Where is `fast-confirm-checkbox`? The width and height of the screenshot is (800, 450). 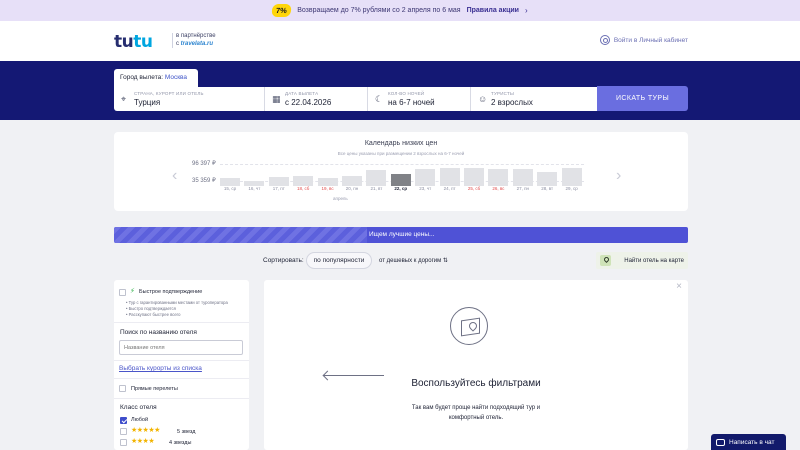 fast-confirm-checkbox is located at coordinates (122, 292).